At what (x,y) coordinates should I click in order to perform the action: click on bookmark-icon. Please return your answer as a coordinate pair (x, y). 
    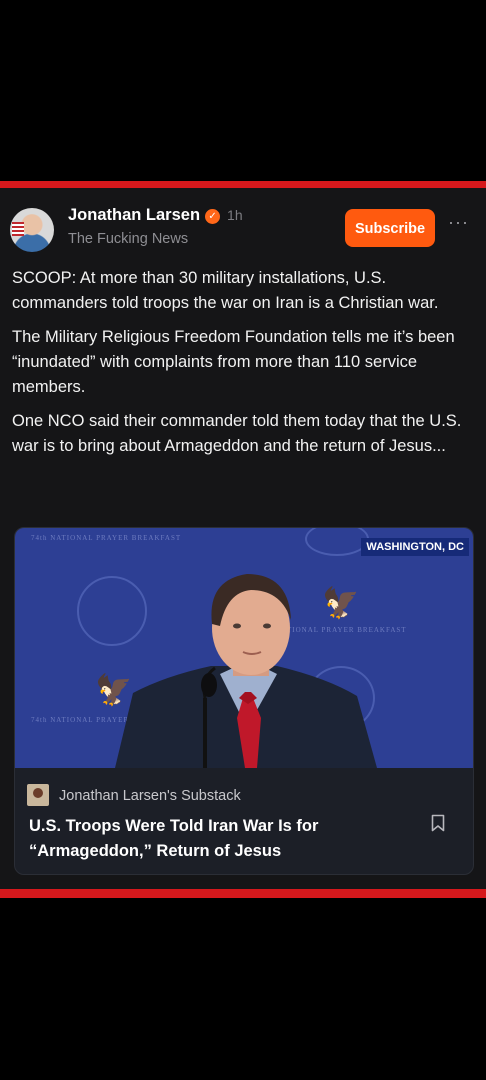
    Looking at the image, I should click on (438, 823).